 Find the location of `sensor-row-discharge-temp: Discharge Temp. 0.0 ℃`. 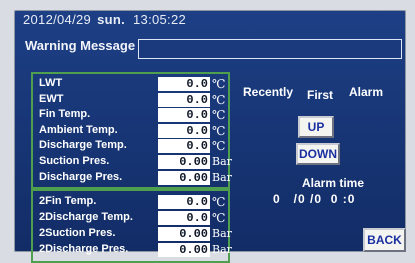

sensor-row-discharge-temp: Discharge Temp. 0.0 ℃ is located at coordinates (132, 146).